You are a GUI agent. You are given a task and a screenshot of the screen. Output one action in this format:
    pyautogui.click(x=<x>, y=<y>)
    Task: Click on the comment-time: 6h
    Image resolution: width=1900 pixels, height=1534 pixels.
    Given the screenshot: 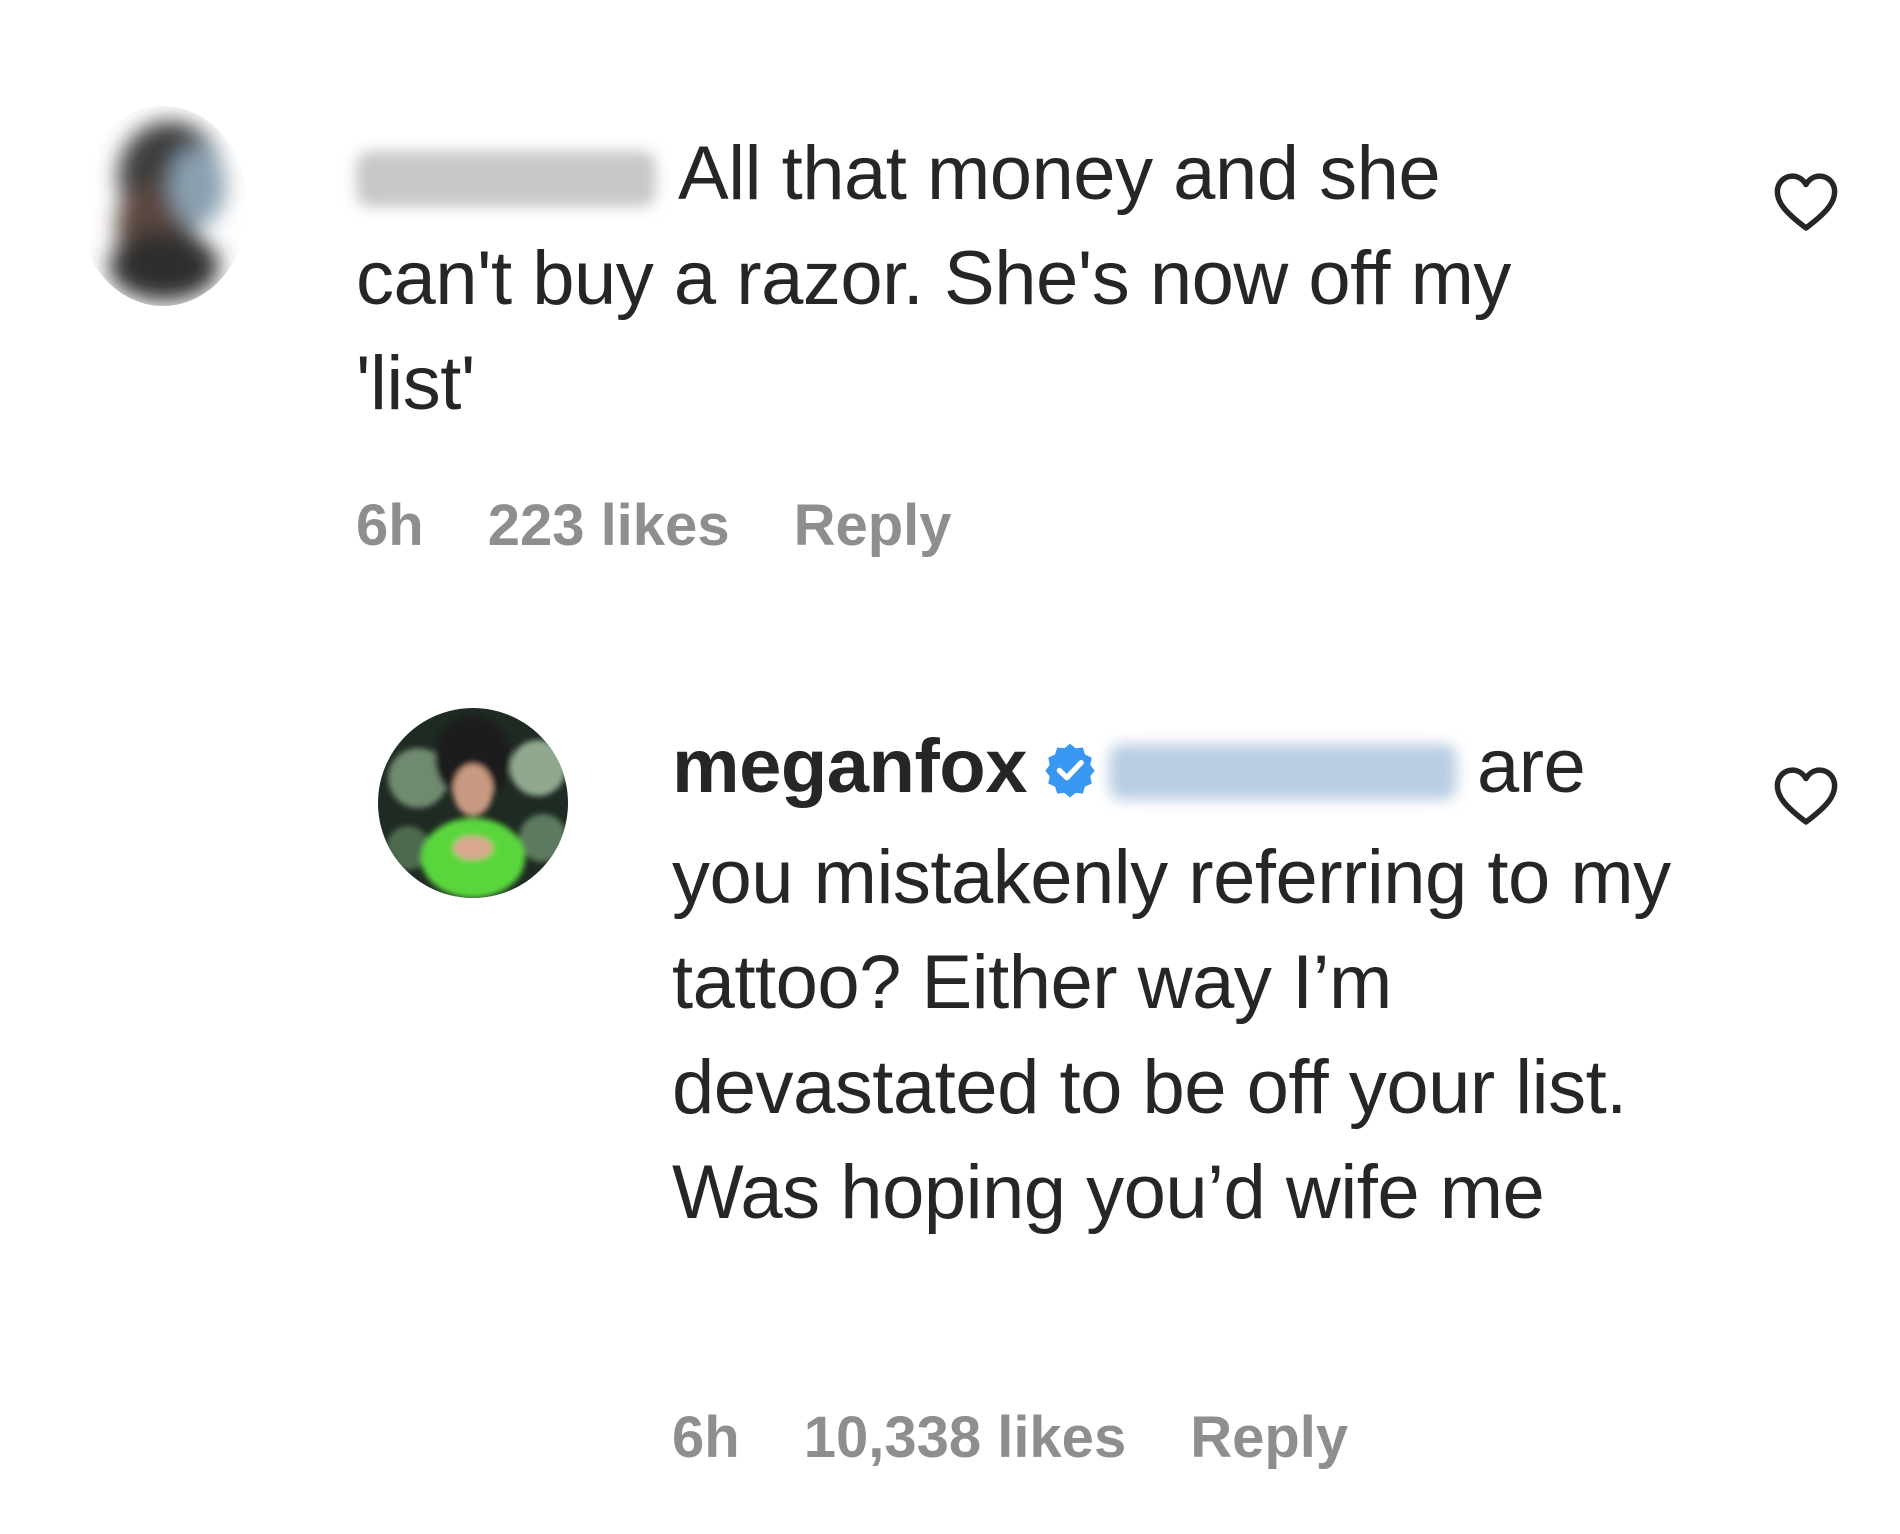 What is the action you would take?
    pyautogui.click(x=390, y=525)
    